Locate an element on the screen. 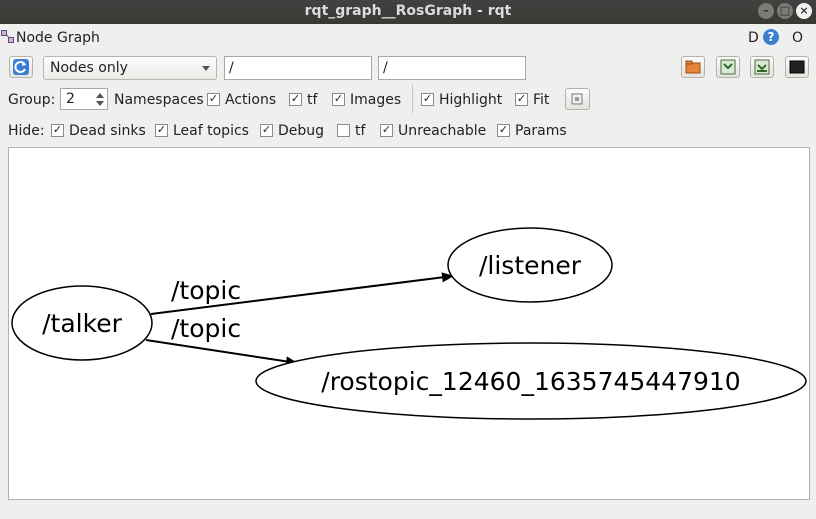  spin-up-icon is located at coordinates (100, 95).